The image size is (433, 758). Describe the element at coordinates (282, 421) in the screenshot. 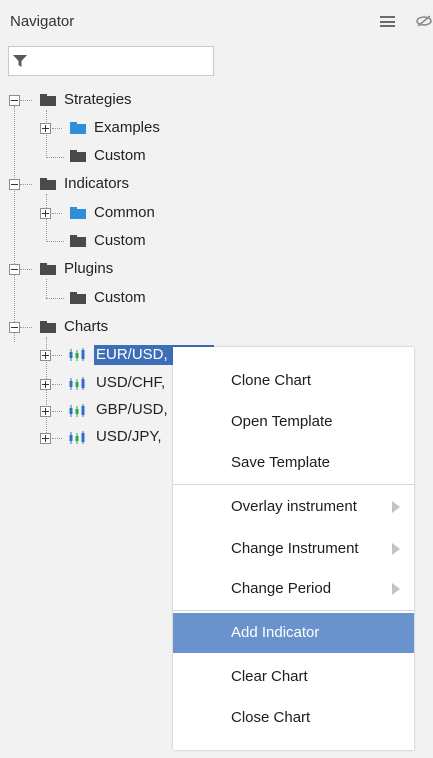

I see `menu-item-label: Open Template` at that location.